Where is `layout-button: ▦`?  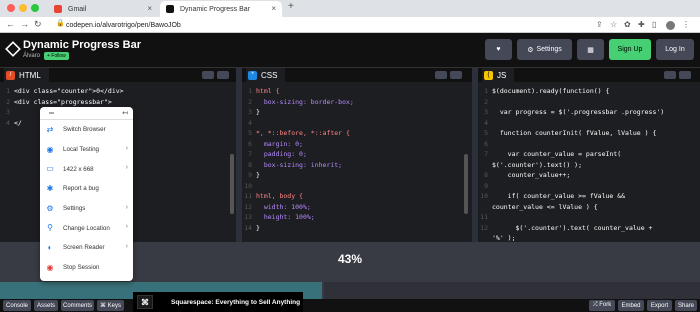
layout-button: ▦ is located at coordinates (590, 49).